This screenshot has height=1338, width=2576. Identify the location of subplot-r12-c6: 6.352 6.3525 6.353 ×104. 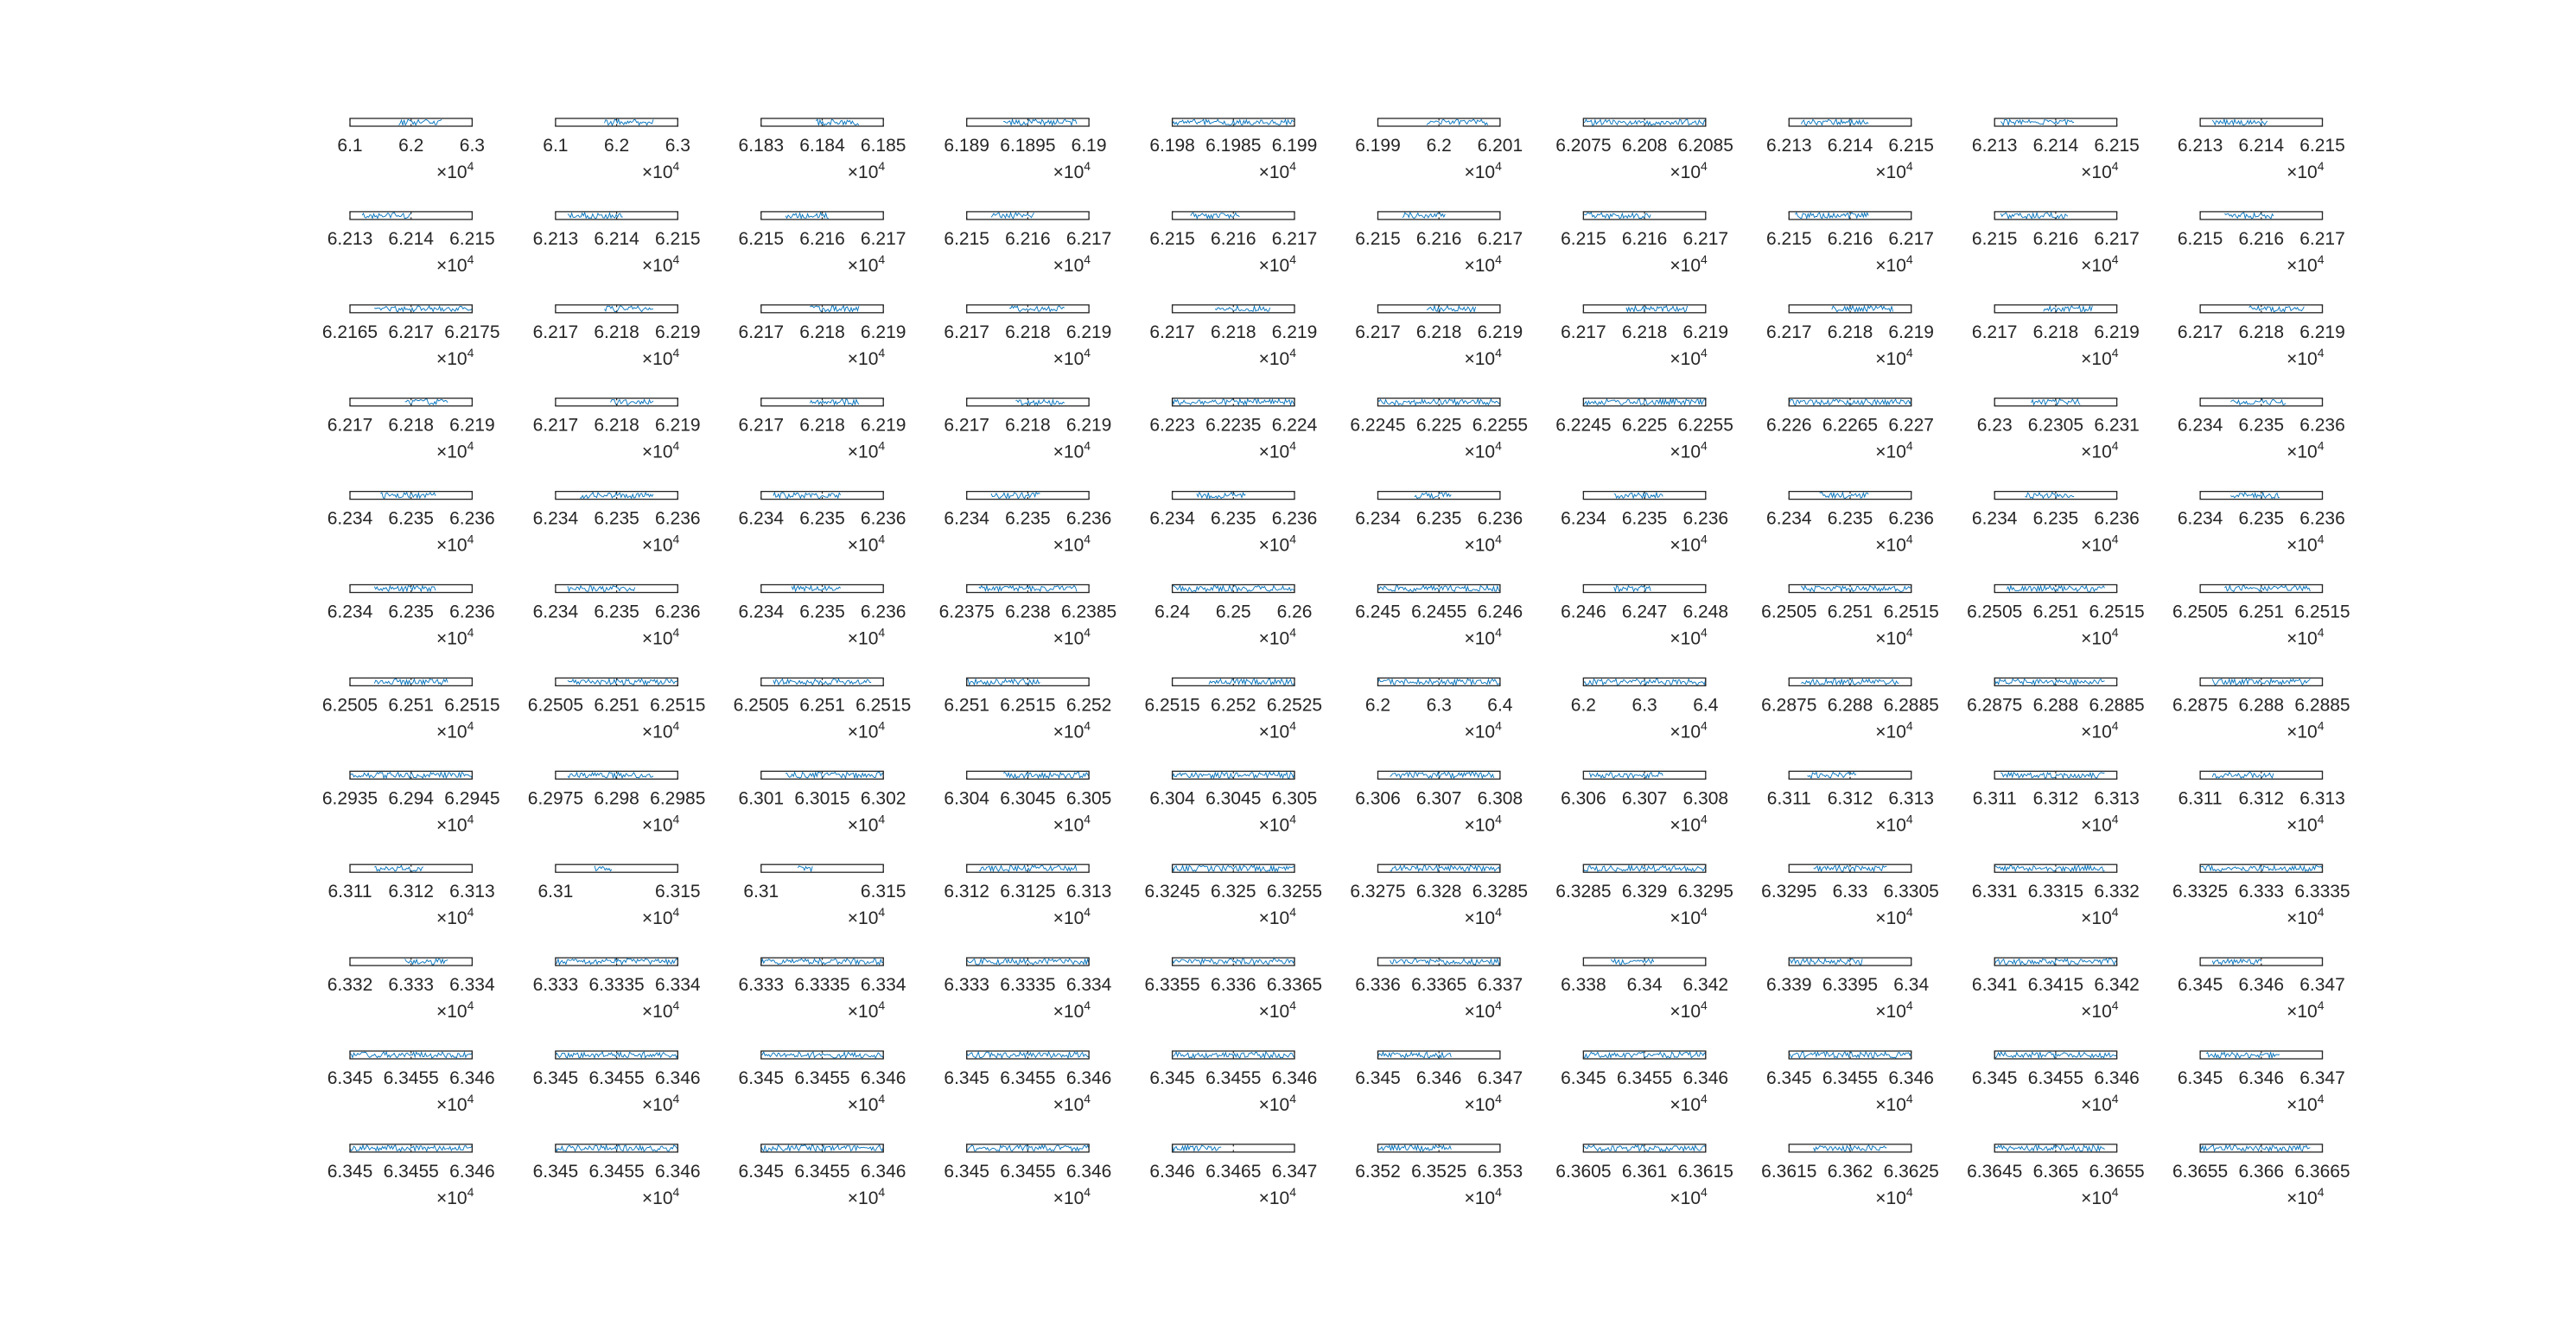
(1439, 1176).